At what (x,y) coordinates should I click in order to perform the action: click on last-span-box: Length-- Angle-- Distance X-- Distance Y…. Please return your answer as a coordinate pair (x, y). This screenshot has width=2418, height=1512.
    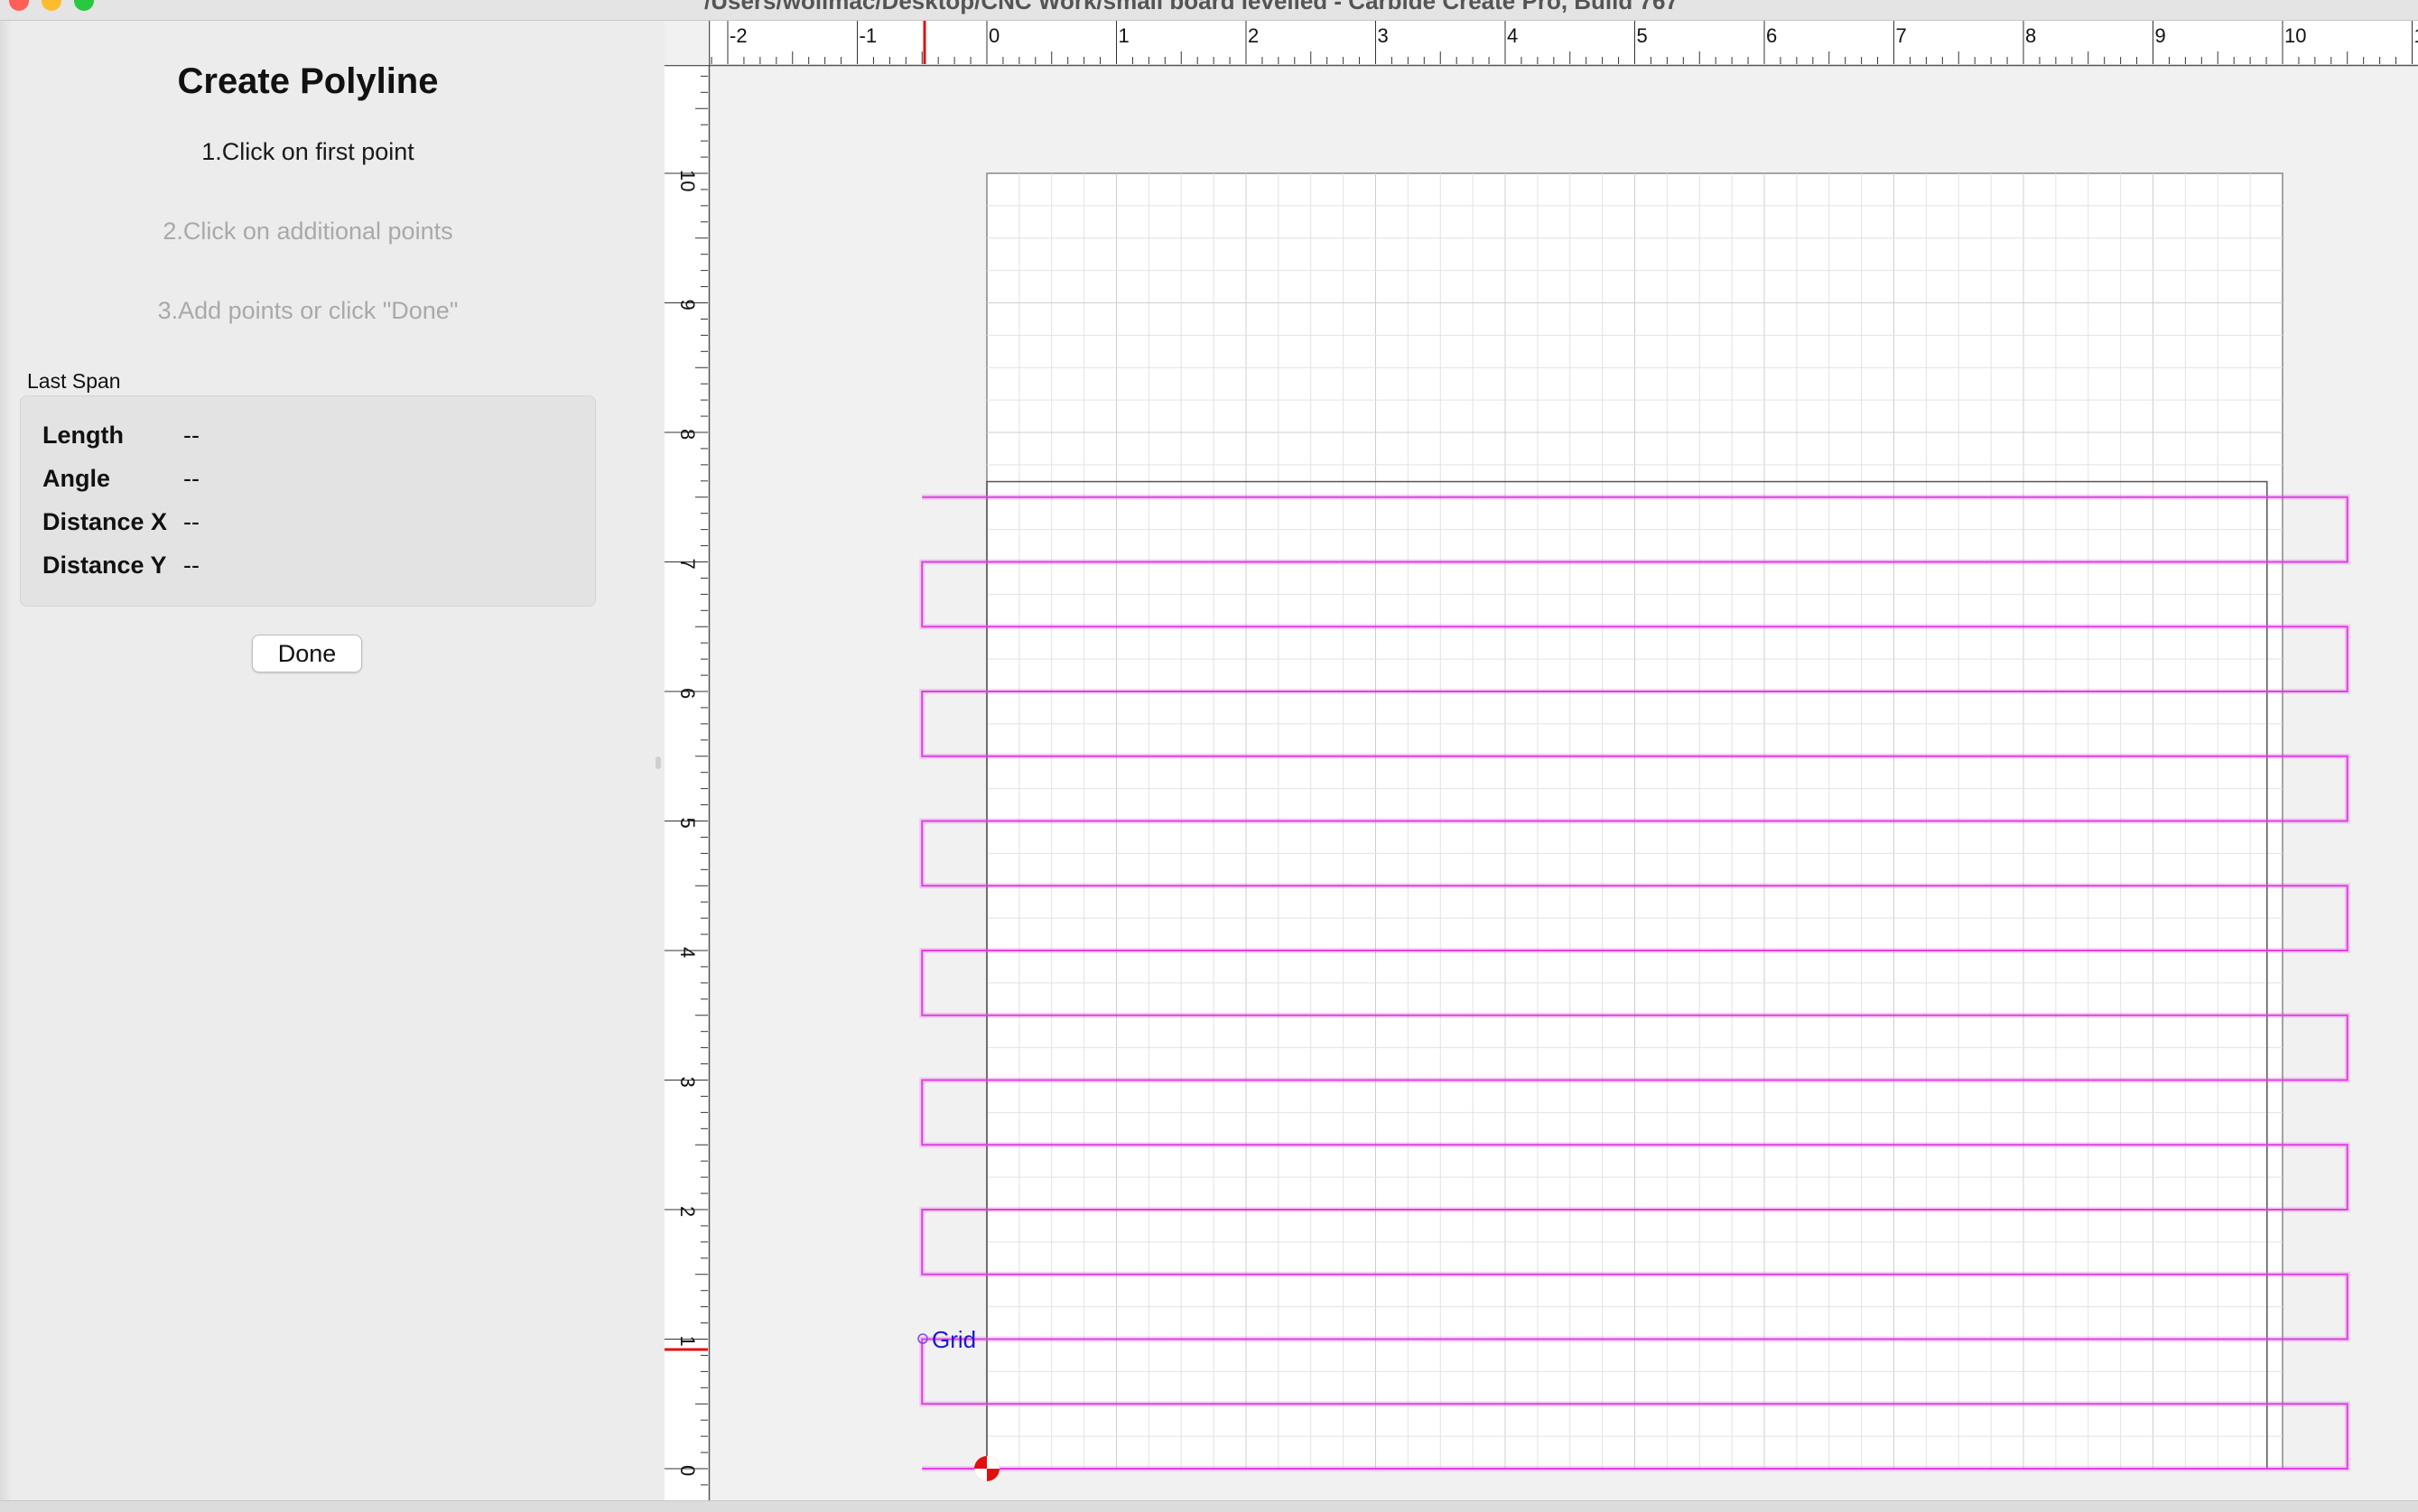
    Looking at the image, I should click on (308, 501).